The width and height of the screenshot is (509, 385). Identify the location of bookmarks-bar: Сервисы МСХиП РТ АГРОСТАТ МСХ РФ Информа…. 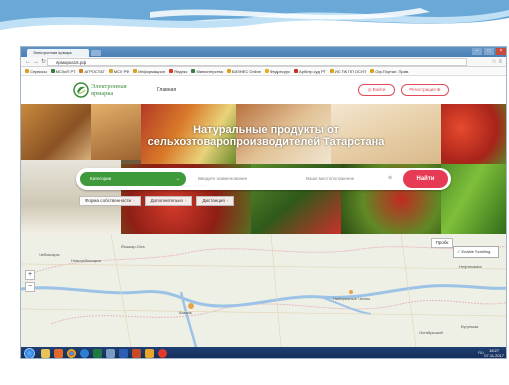
(263, 71).